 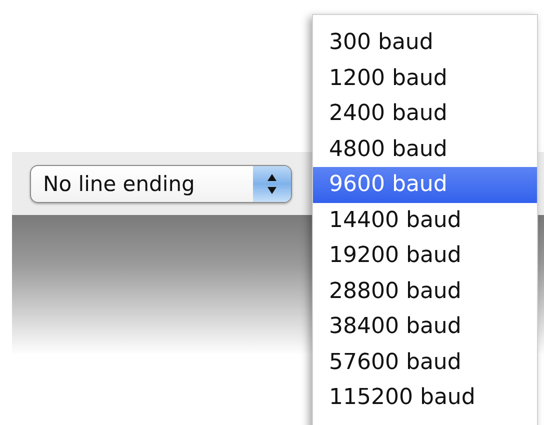 What do you see at coordinates (425, 42) in the screenshot?
I see `menu-item: 300 baud` at bounding box center [425, 42].